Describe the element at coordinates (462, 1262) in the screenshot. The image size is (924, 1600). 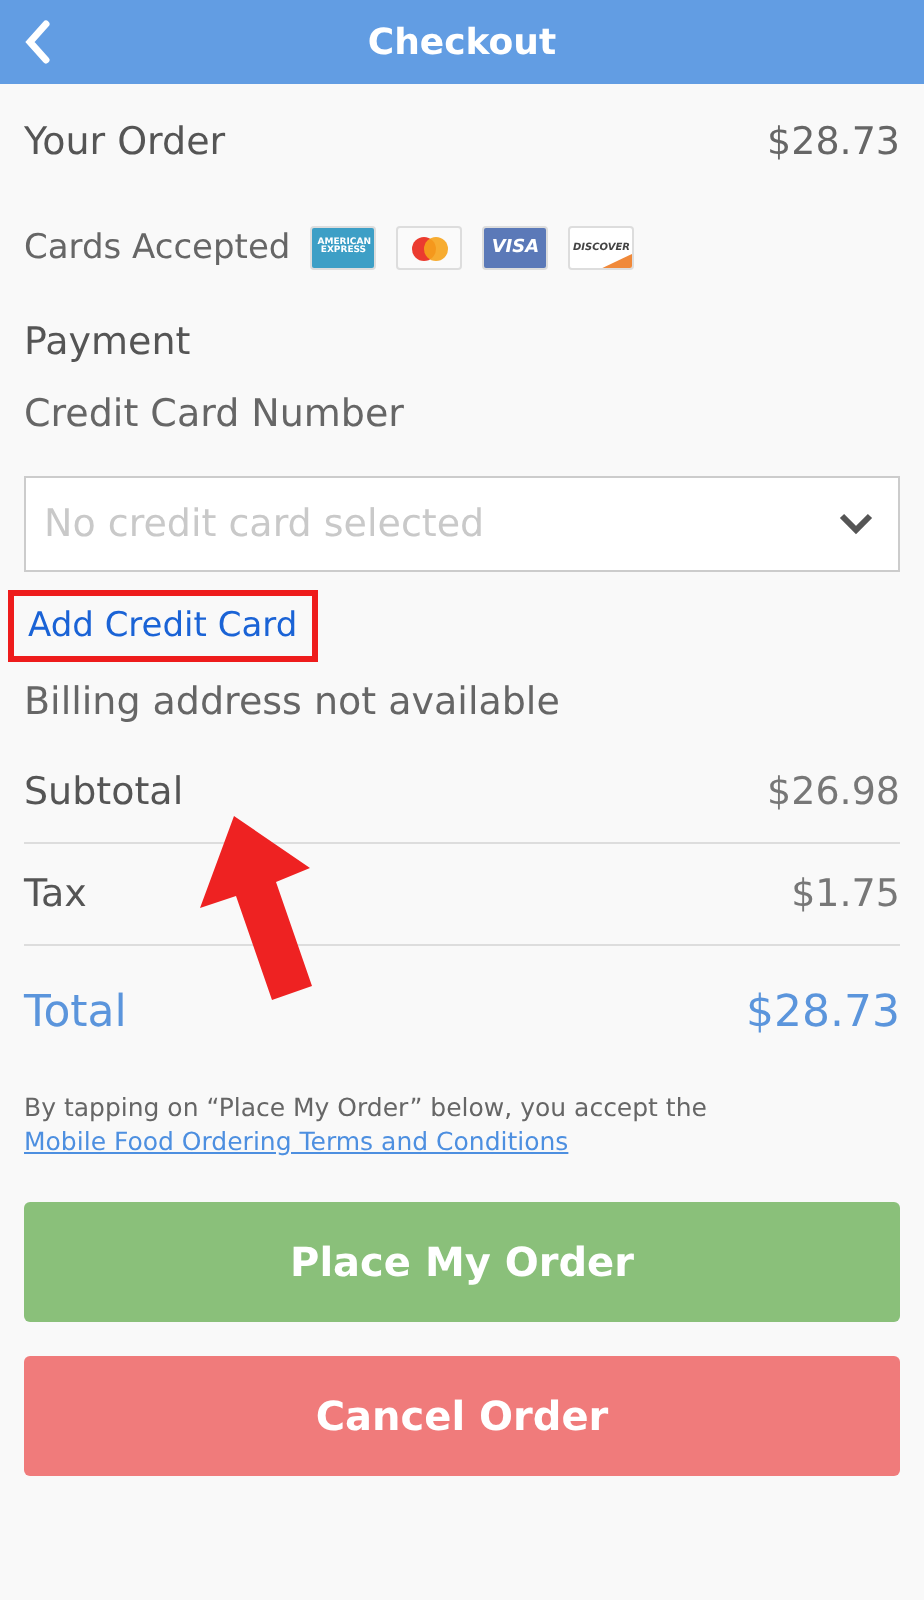
I see `place-order-button: Place My Order` at that location.